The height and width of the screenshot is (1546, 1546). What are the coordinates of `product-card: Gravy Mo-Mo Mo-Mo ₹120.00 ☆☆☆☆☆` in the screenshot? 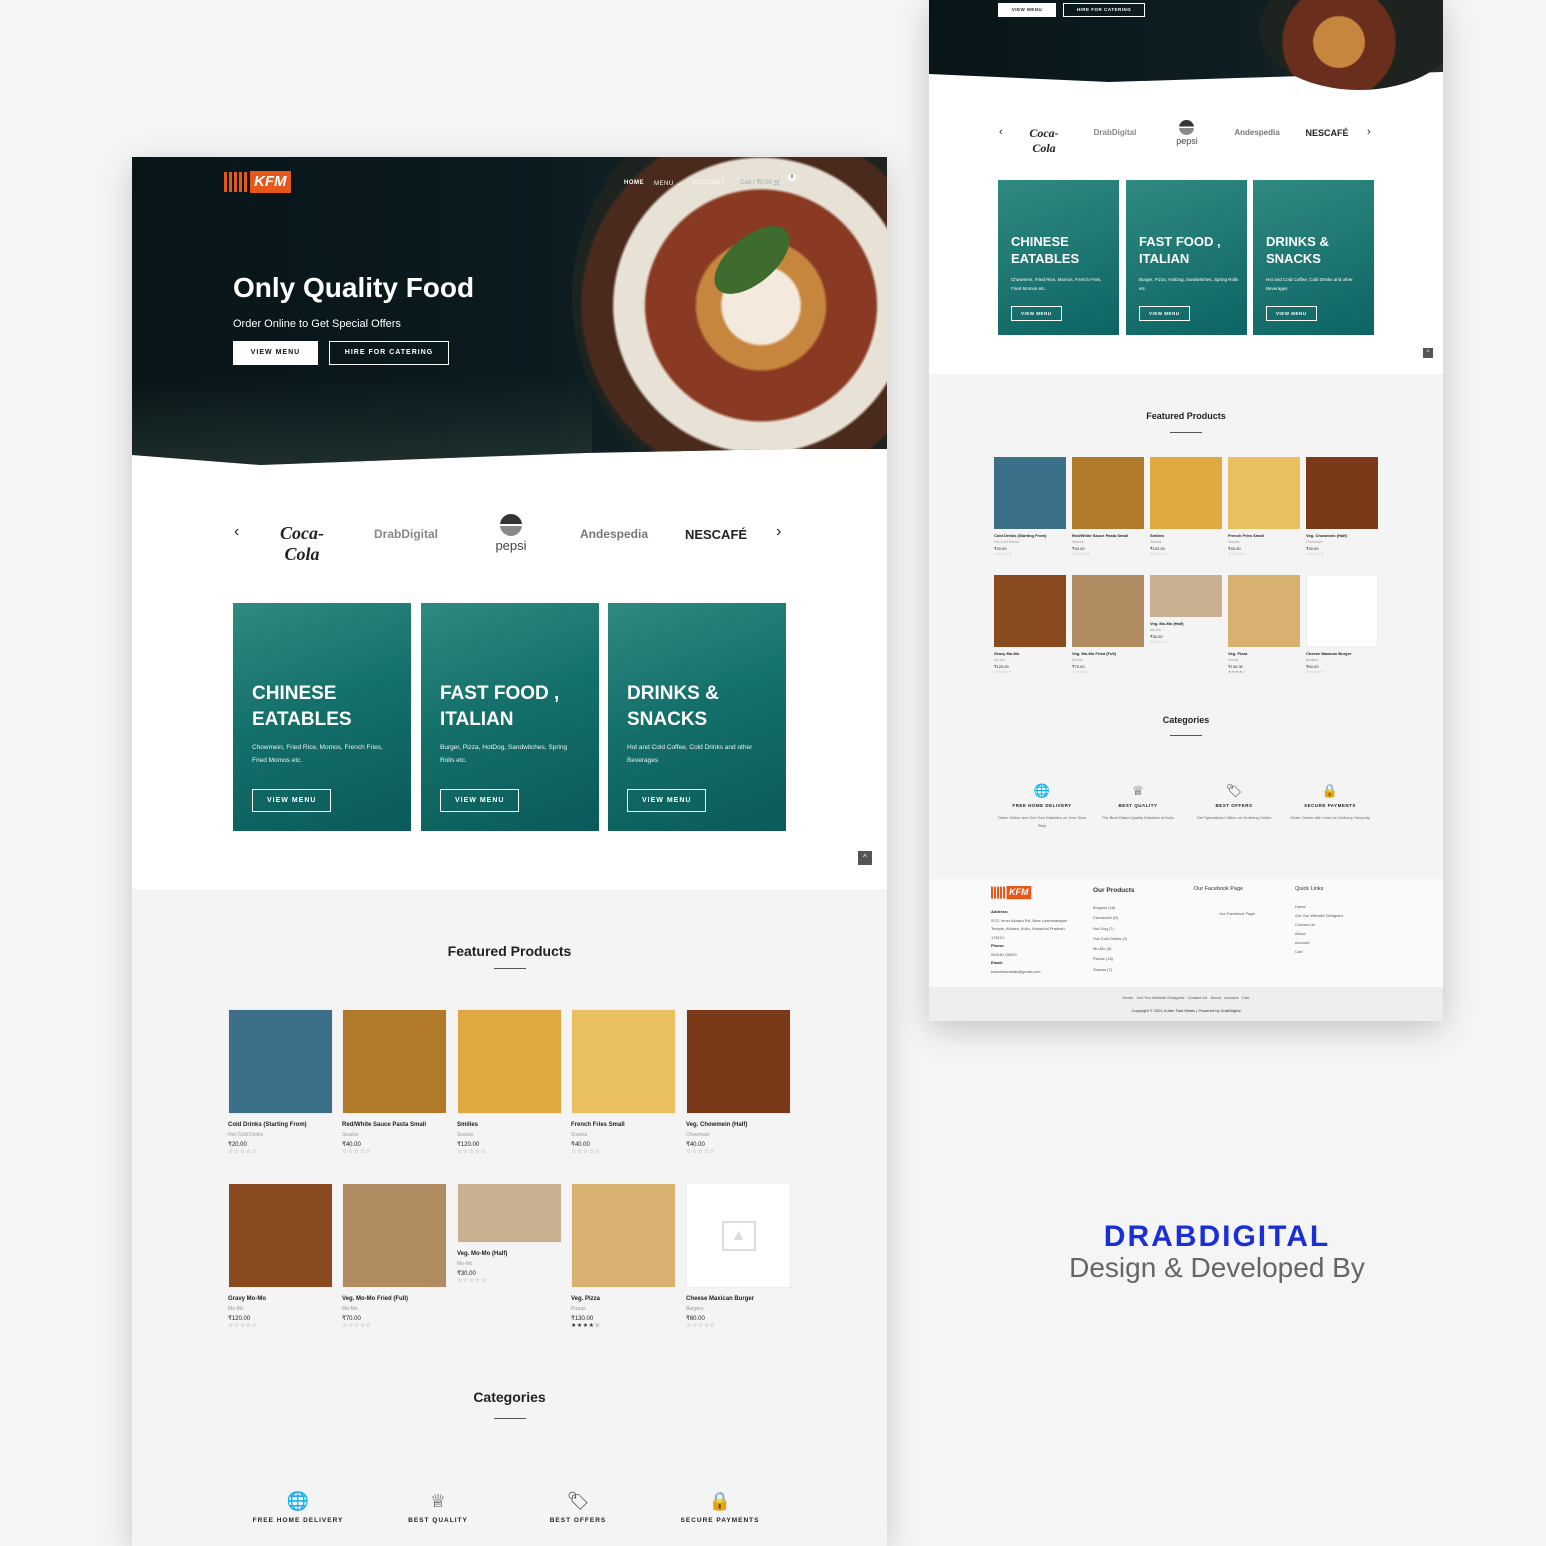 It's located at (280, 1256).